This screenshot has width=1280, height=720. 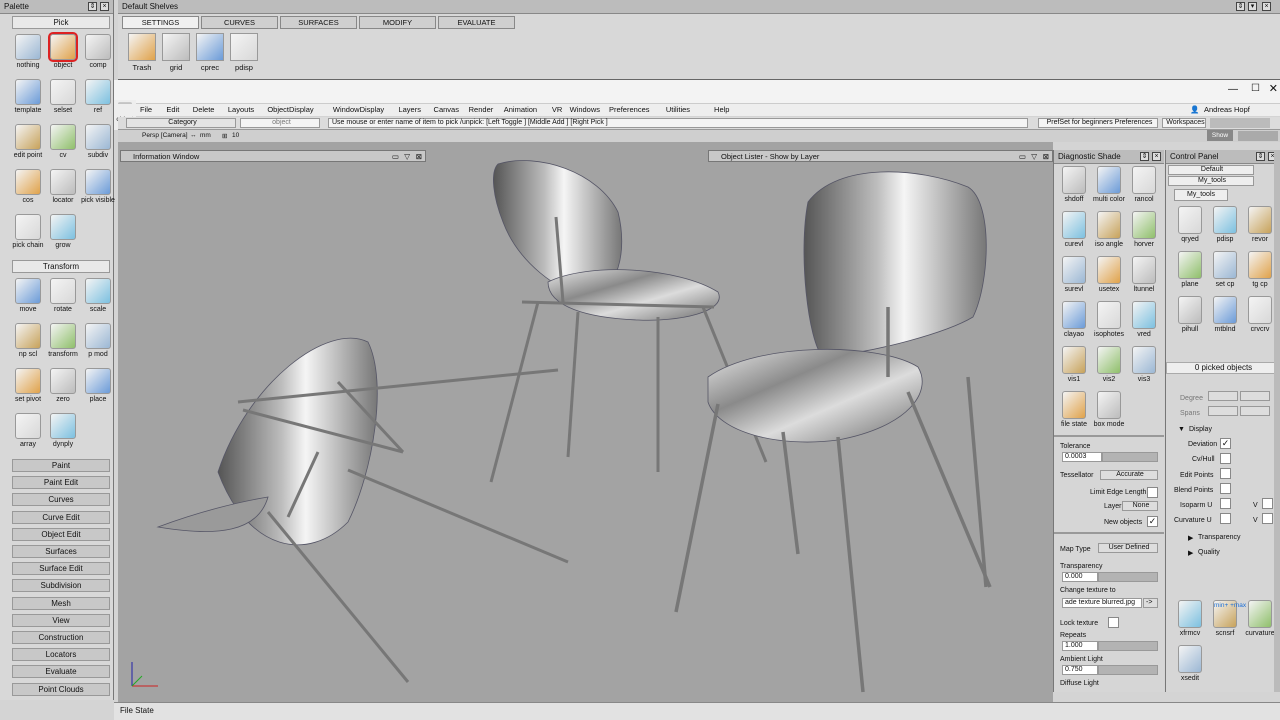 What do you see at coordinates (358, 109) in the screenshot?
I see `menu-windowdisplay: WindowDisplay` at bounding box center [358, 109].